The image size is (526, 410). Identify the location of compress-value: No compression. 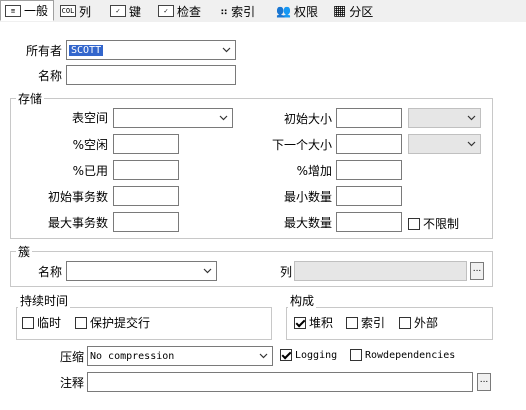
(132, 356).